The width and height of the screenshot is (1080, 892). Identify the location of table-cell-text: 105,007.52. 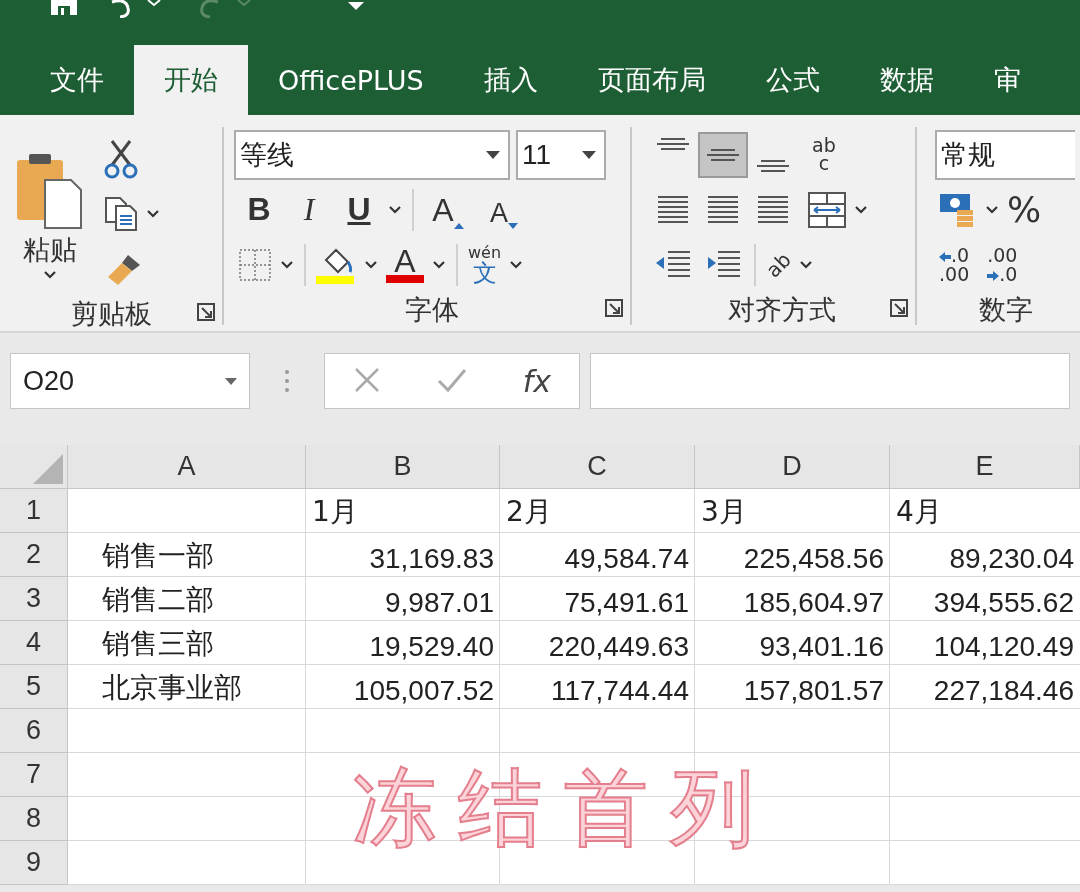
(423, 691).